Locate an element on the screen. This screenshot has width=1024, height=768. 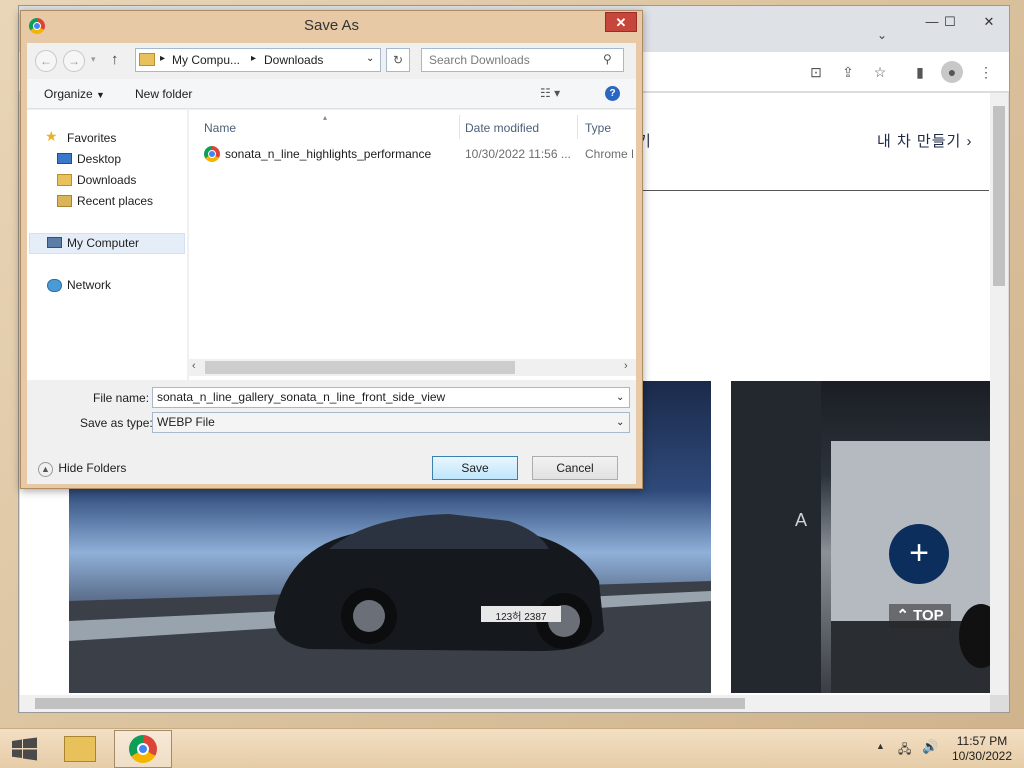
profile-avatar-icon: ● is located at coordinates (952, 72).